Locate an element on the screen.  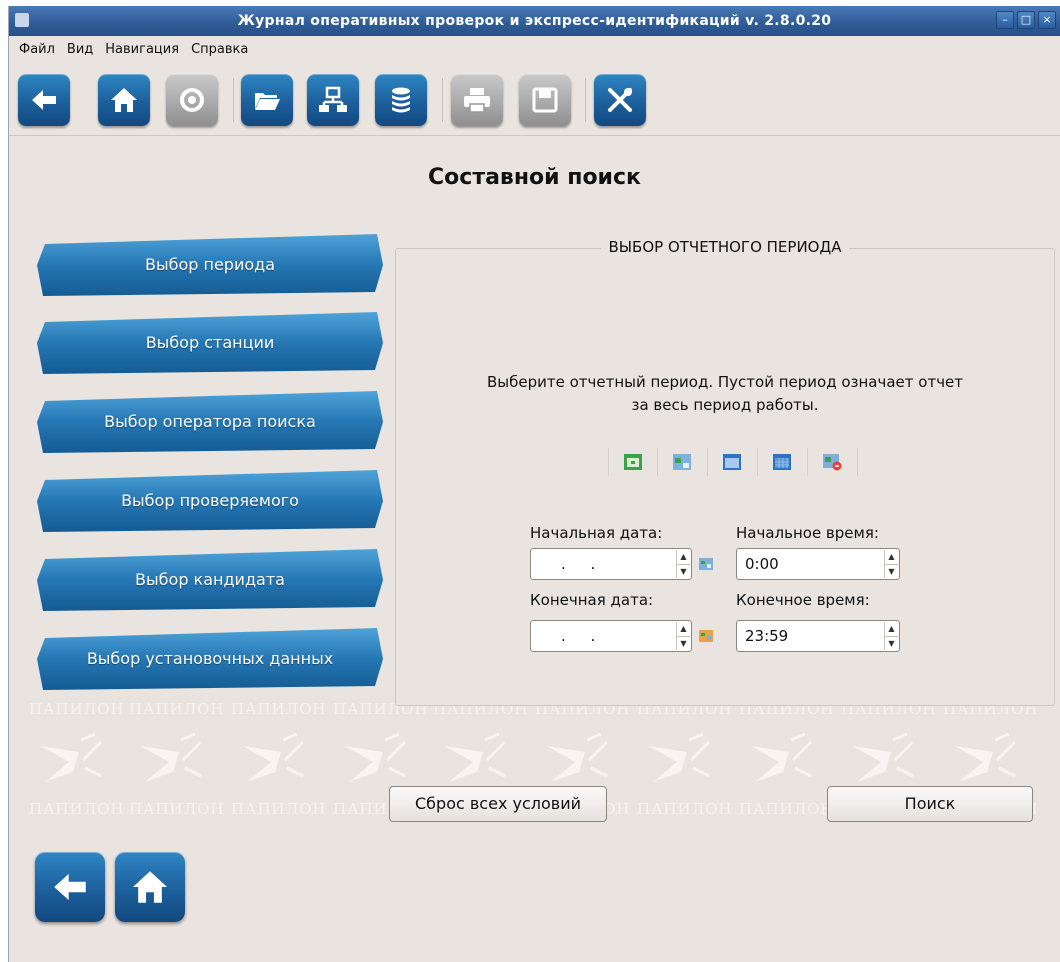
quick-period-buttons is located at coordinates (733, 462).